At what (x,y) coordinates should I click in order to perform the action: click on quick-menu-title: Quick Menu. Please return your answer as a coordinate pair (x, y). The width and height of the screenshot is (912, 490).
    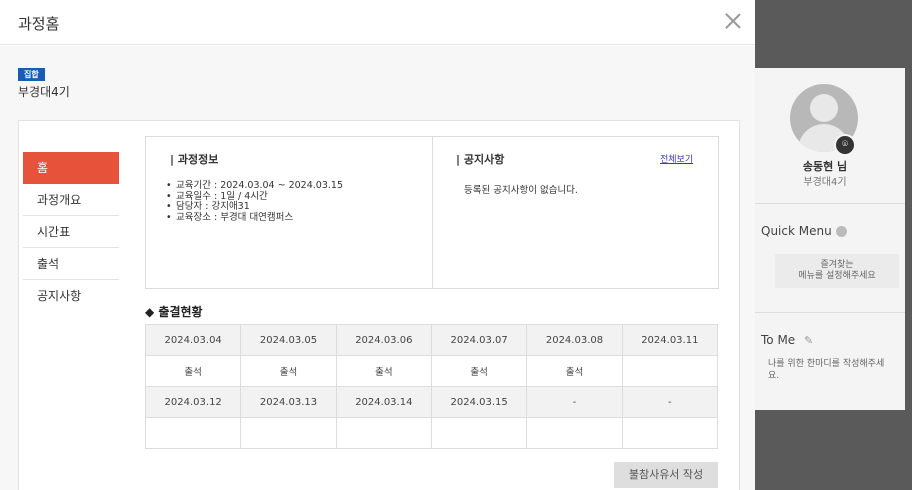
    Looking at the image, I should click on (796, 231).